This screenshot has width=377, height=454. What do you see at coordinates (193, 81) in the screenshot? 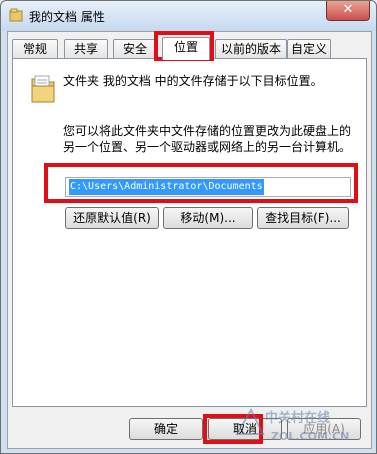
I see `location-description: 文件夹 我的文档 中的文件存储于以下目标位置。` at bounding box center [193, 81].